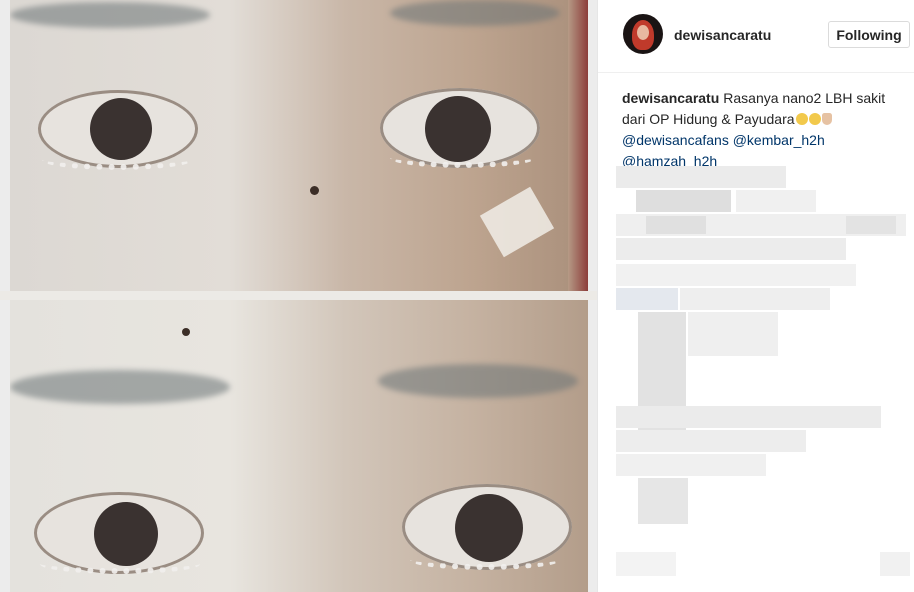 This screenshot has width=914, height=592. Describe the element at coordinates (670, 98) in the screenshot. I see `caption-username: dewisancaratu` at that location.